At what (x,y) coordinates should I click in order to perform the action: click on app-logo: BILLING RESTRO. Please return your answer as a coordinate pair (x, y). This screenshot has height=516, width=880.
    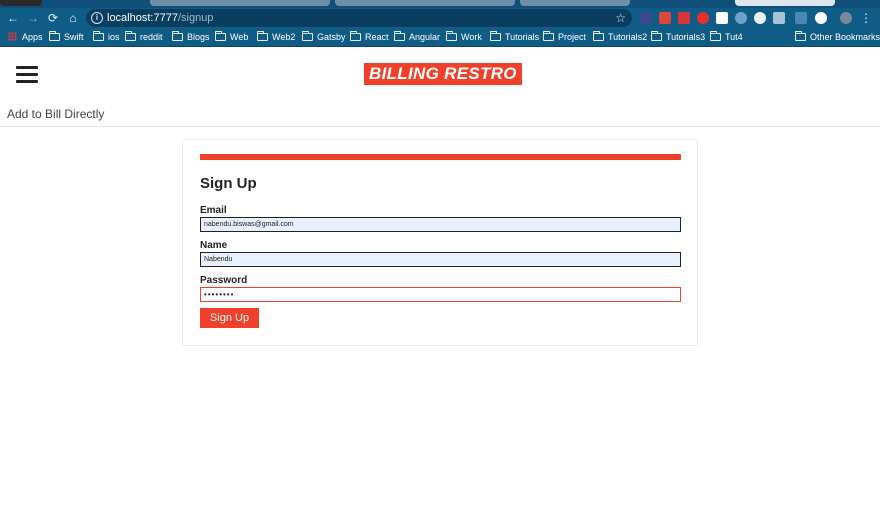
    Looking at the image, I should click on (443, 74).